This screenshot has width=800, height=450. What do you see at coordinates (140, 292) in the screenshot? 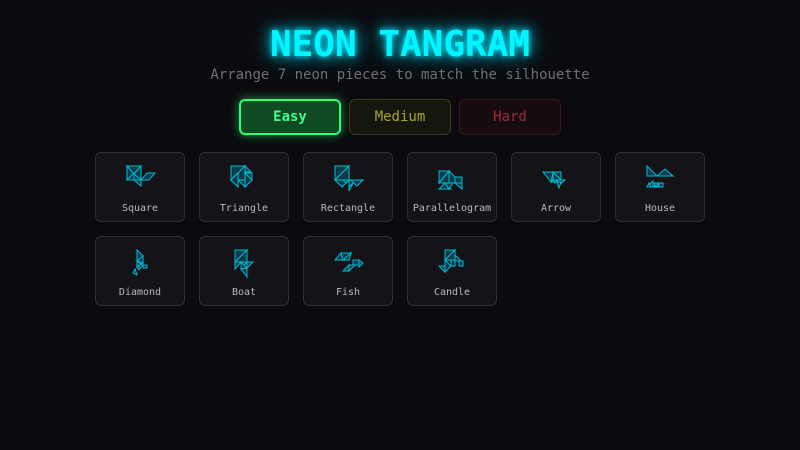
I see `puzzle-label: Diamond` at bounding box center [140, 292].